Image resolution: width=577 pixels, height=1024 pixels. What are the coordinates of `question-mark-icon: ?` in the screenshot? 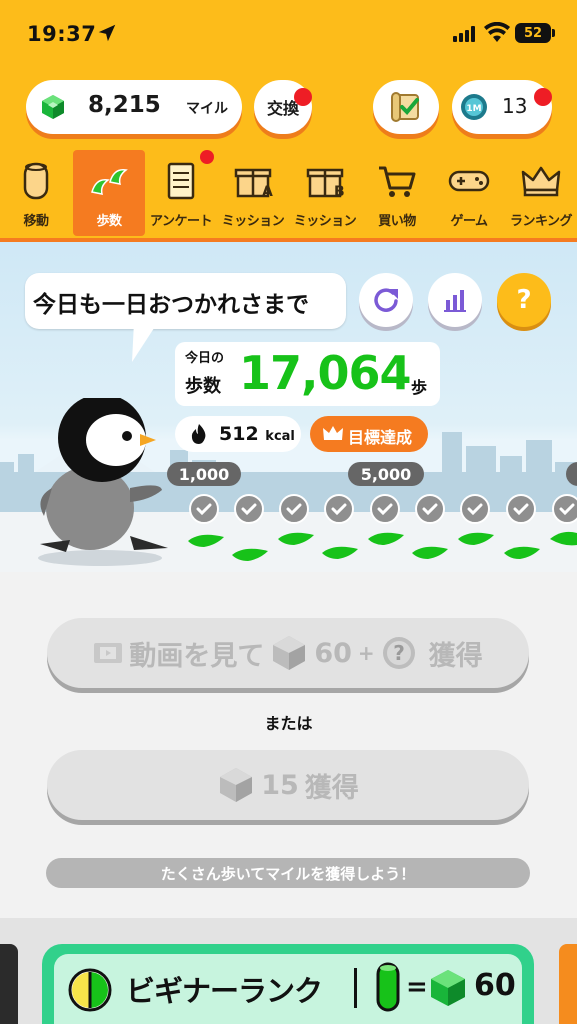 It's located at (524, 300).